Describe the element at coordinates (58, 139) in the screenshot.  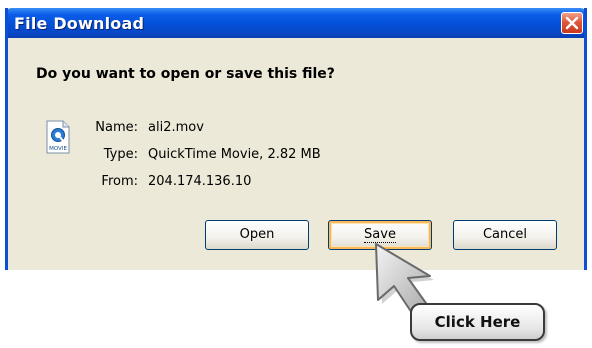
I see `quicktime-movie-file-icon: MOVIE` at that location.